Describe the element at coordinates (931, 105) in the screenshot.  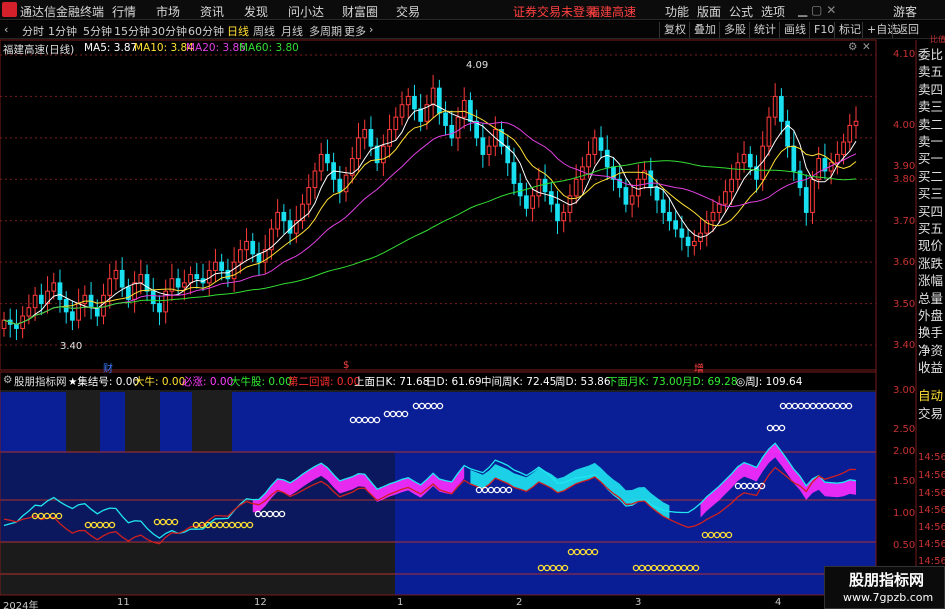
I see `quote-tab: 卖三` at that location.